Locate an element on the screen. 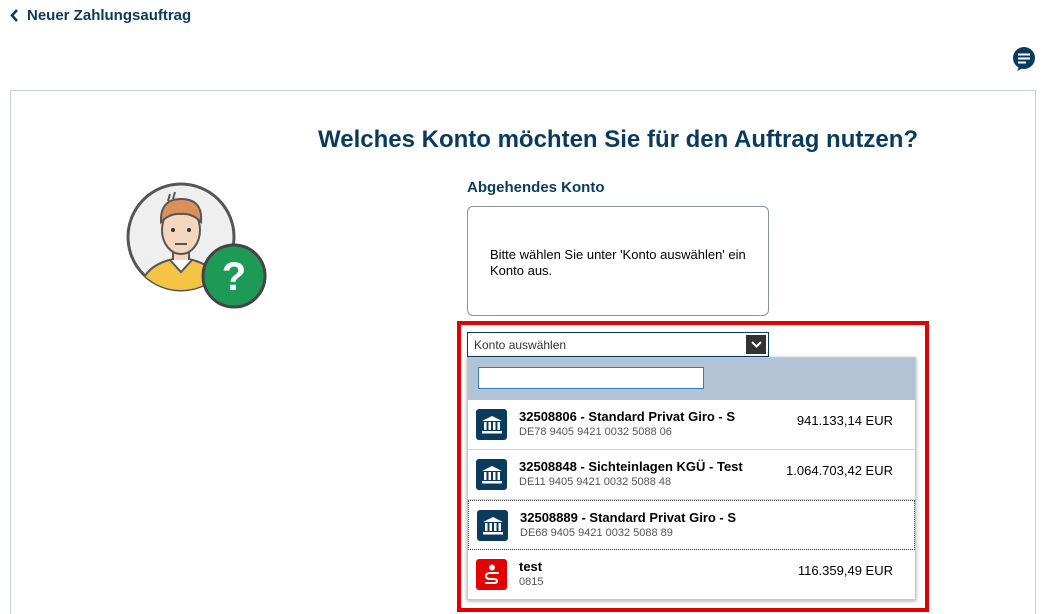  account-select: Konto auswählen is located at coordinates (618, 344).